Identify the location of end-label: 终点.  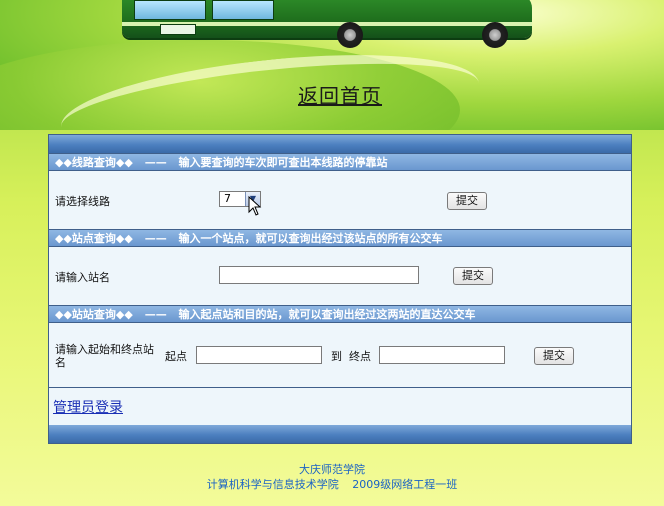
(360, 356).